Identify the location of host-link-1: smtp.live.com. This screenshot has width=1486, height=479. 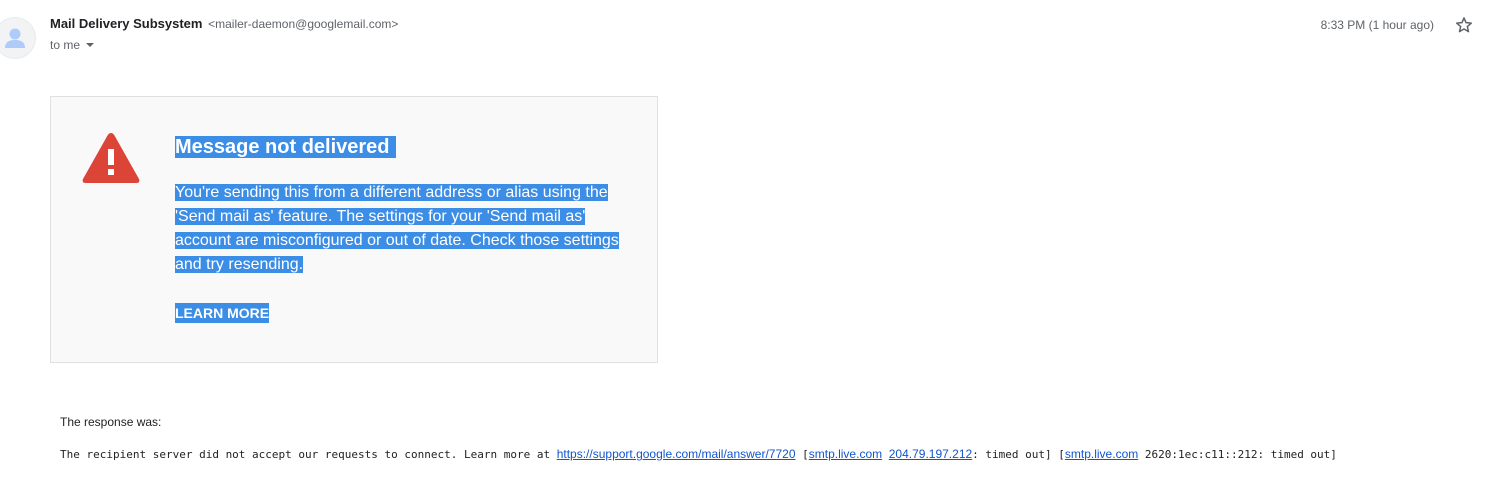
(845, 454).